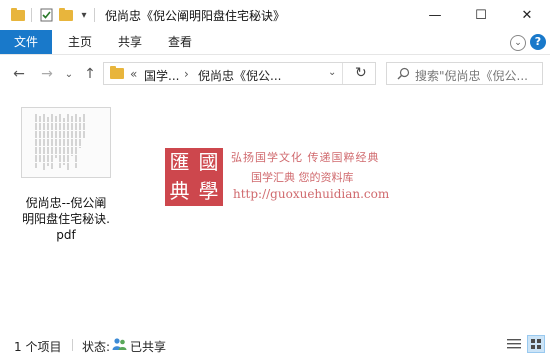 Image resolution: width=550 pixels, height=357 pixels. I want to click on forward-button: →, so click(47, 74).